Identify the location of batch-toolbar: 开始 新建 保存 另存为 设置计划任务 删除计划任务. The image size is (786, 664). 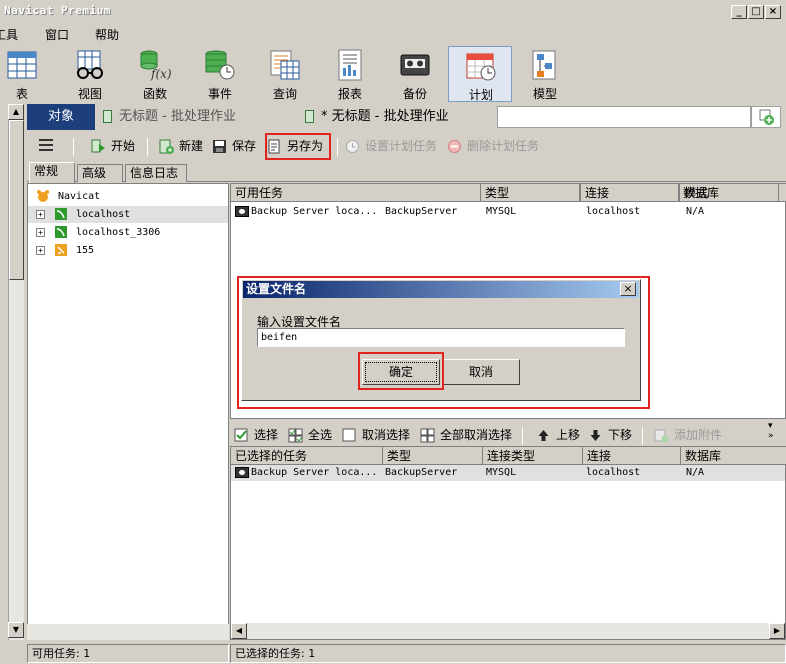
(406, 146).